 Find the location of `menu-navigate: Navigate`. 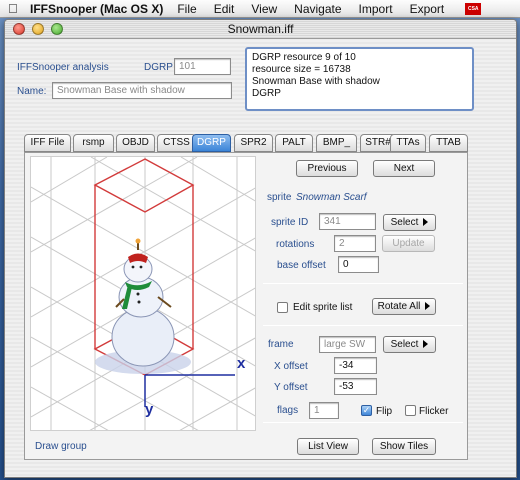

menu-navigate: Navigate is located at coordinates (317, 9).